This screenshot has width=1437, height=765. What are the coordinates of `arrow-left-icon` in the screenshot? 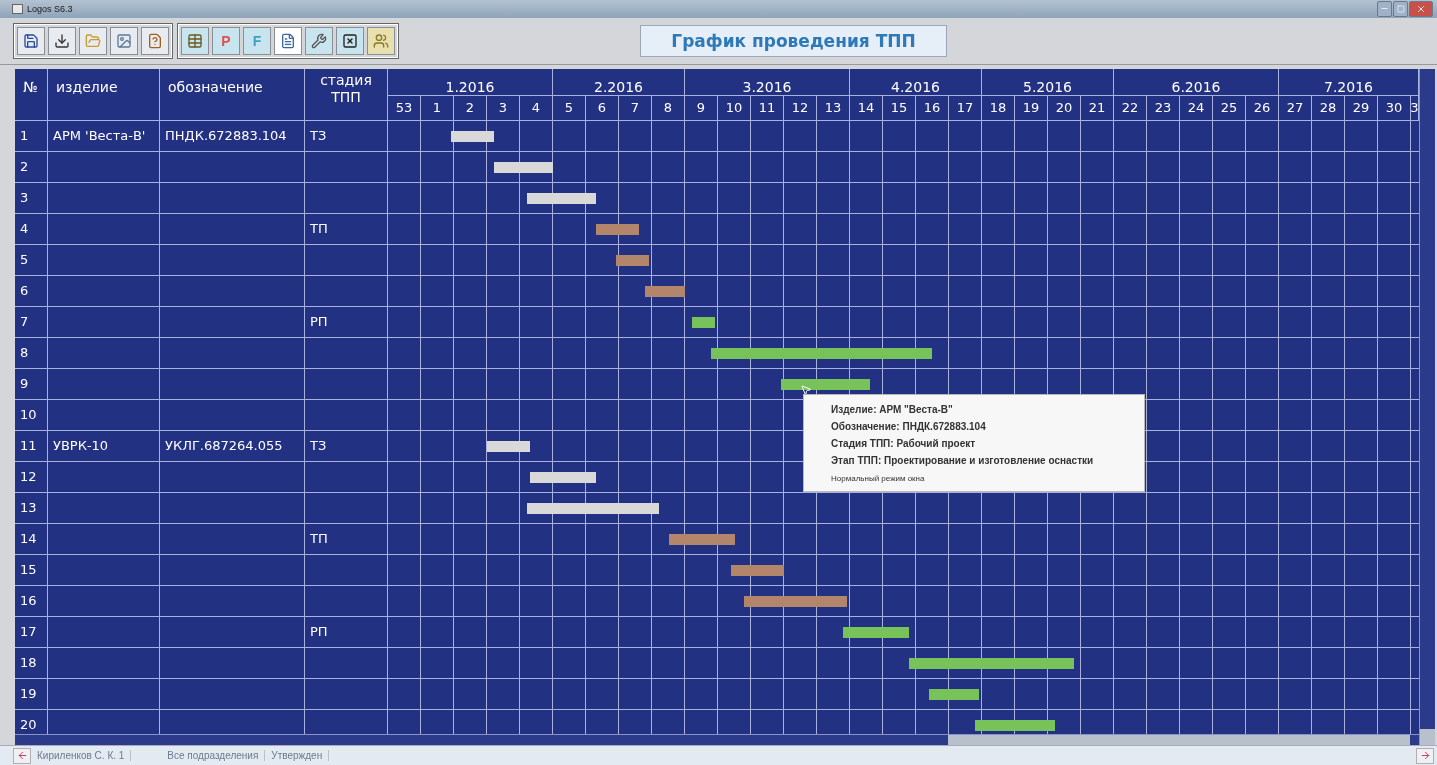 It's located at (22, 756).